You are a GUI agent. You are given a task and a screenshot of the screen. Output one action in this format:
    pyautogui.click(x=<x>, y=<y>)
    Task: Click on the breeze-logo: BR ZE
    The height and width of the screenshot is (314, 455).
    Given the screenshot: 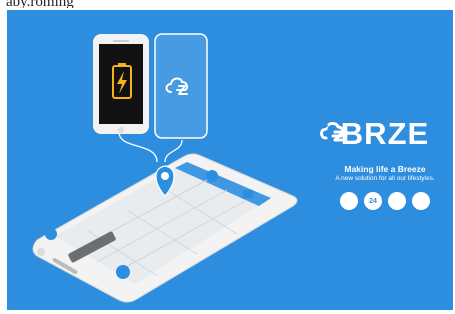 What is the action you would take?
    pyautogui.click(x=385, y=134)
    